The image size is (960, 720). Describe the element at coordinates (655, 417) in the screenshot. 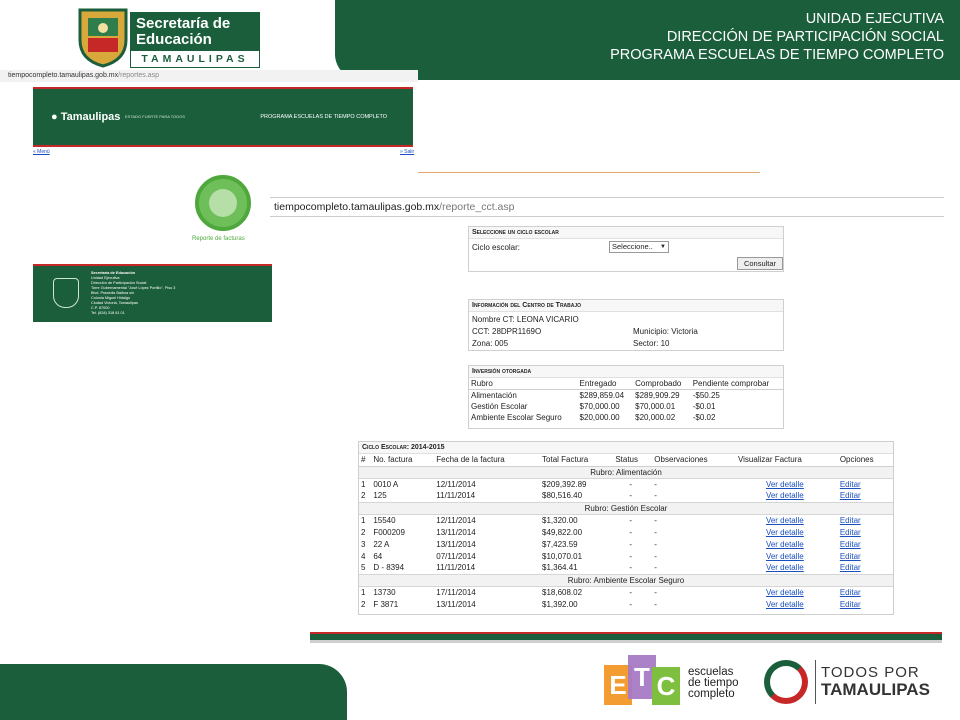

I see `inversion-cell: $20,000.02` at that location.